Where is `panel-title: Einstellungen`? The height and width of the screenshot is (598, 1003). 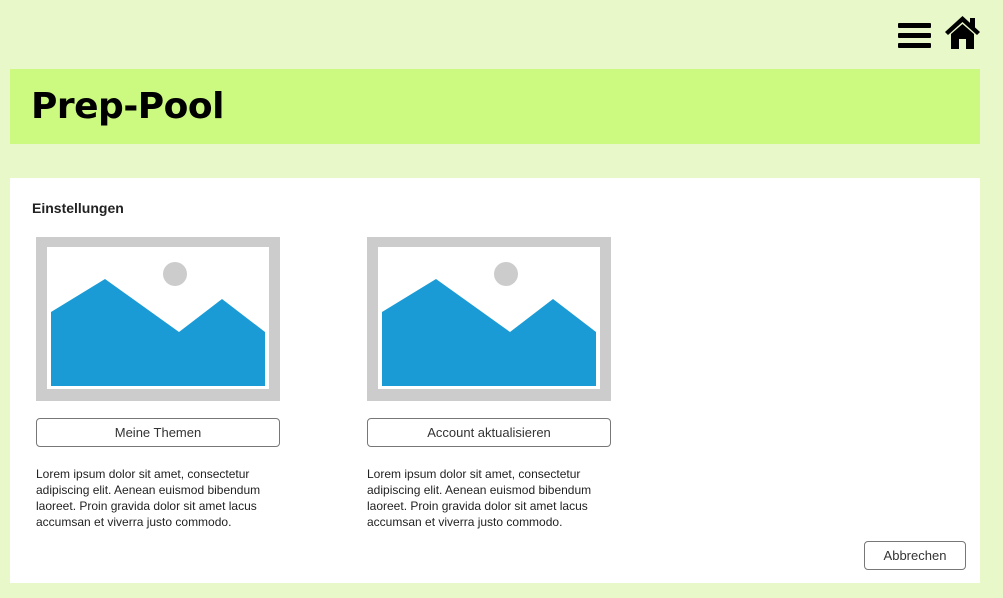
panel-title: Einstellungen is located at coordinates (78, 208).